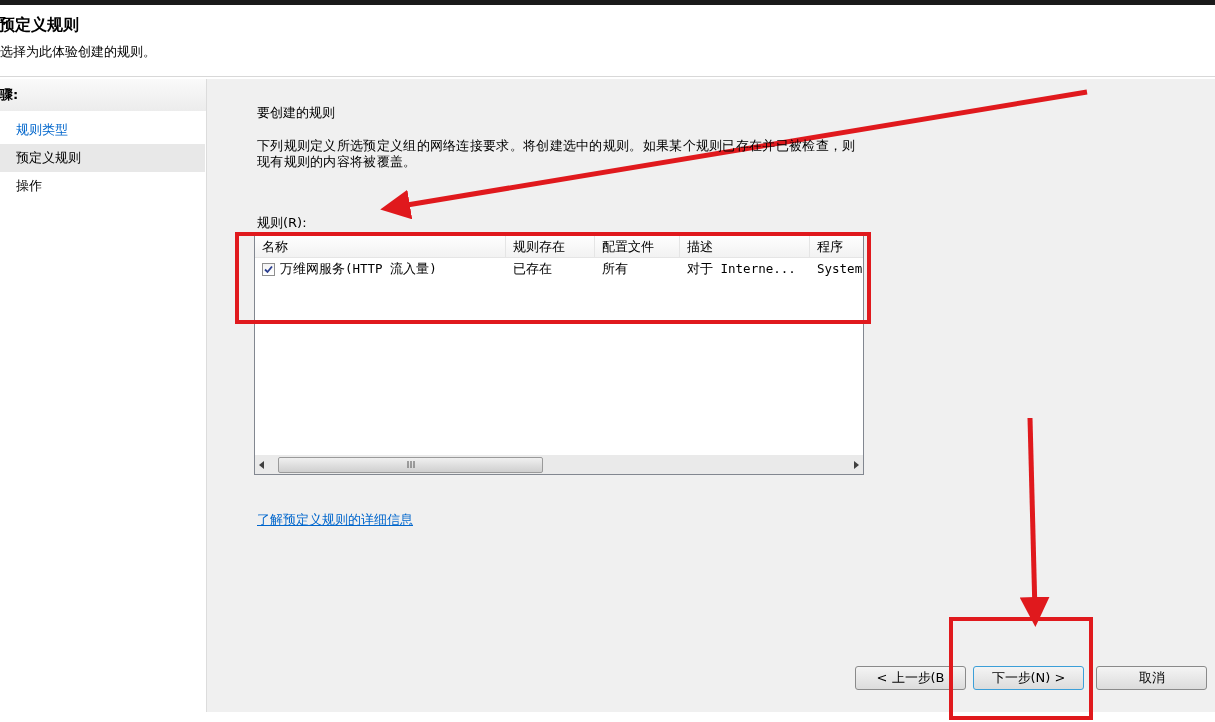 This screenshot has width=1215, height=722. I want to click on grip-icon, so click(410, 464).